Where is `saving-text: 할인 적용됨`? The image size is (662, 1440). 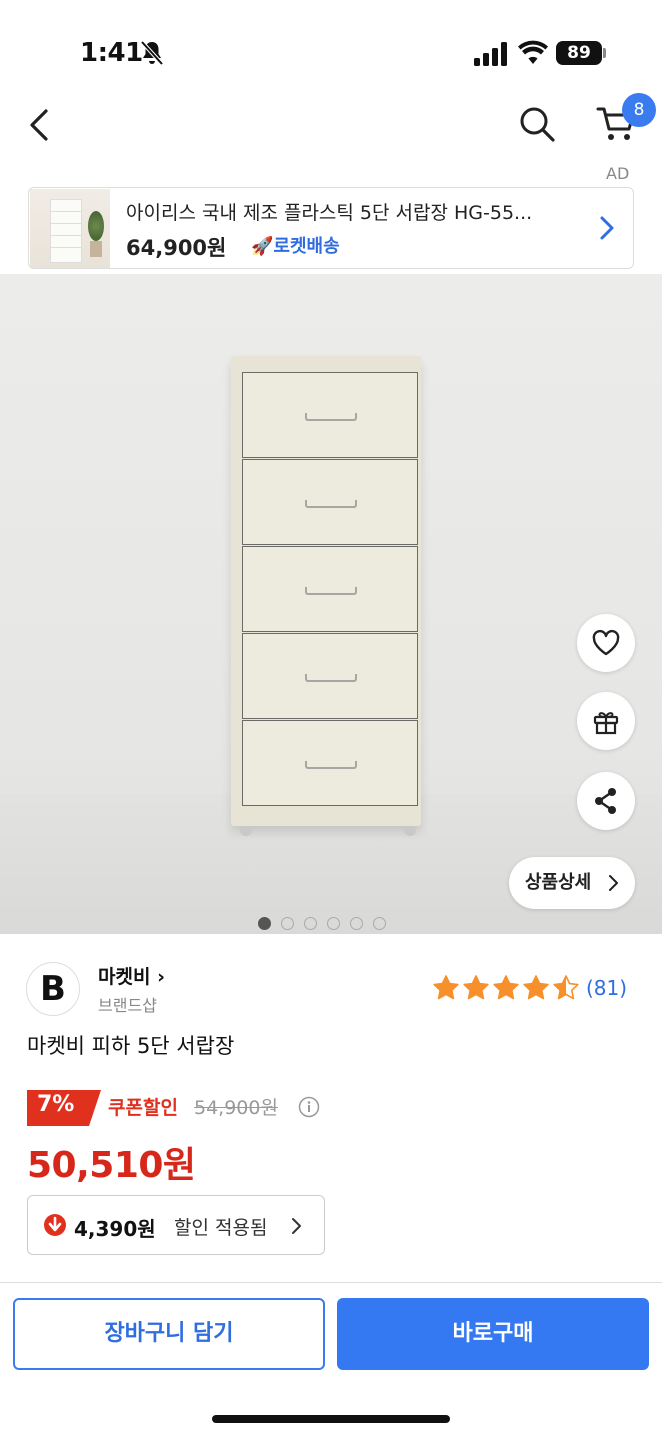 saving-text: 할인 적용됨 is located at coordinates (221, 1228).